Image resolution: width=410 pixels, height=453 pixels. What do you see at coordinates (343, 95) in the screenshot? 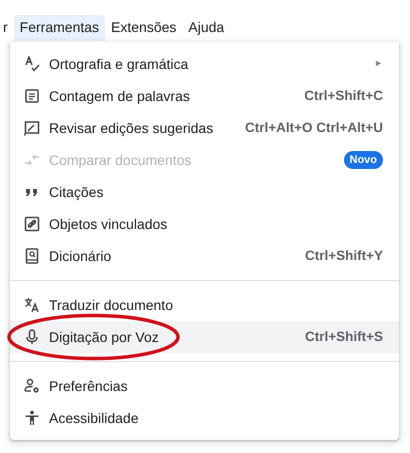
I see `shortcut-text: Ctrl+Shift+C` at bounding box center [343, 95].